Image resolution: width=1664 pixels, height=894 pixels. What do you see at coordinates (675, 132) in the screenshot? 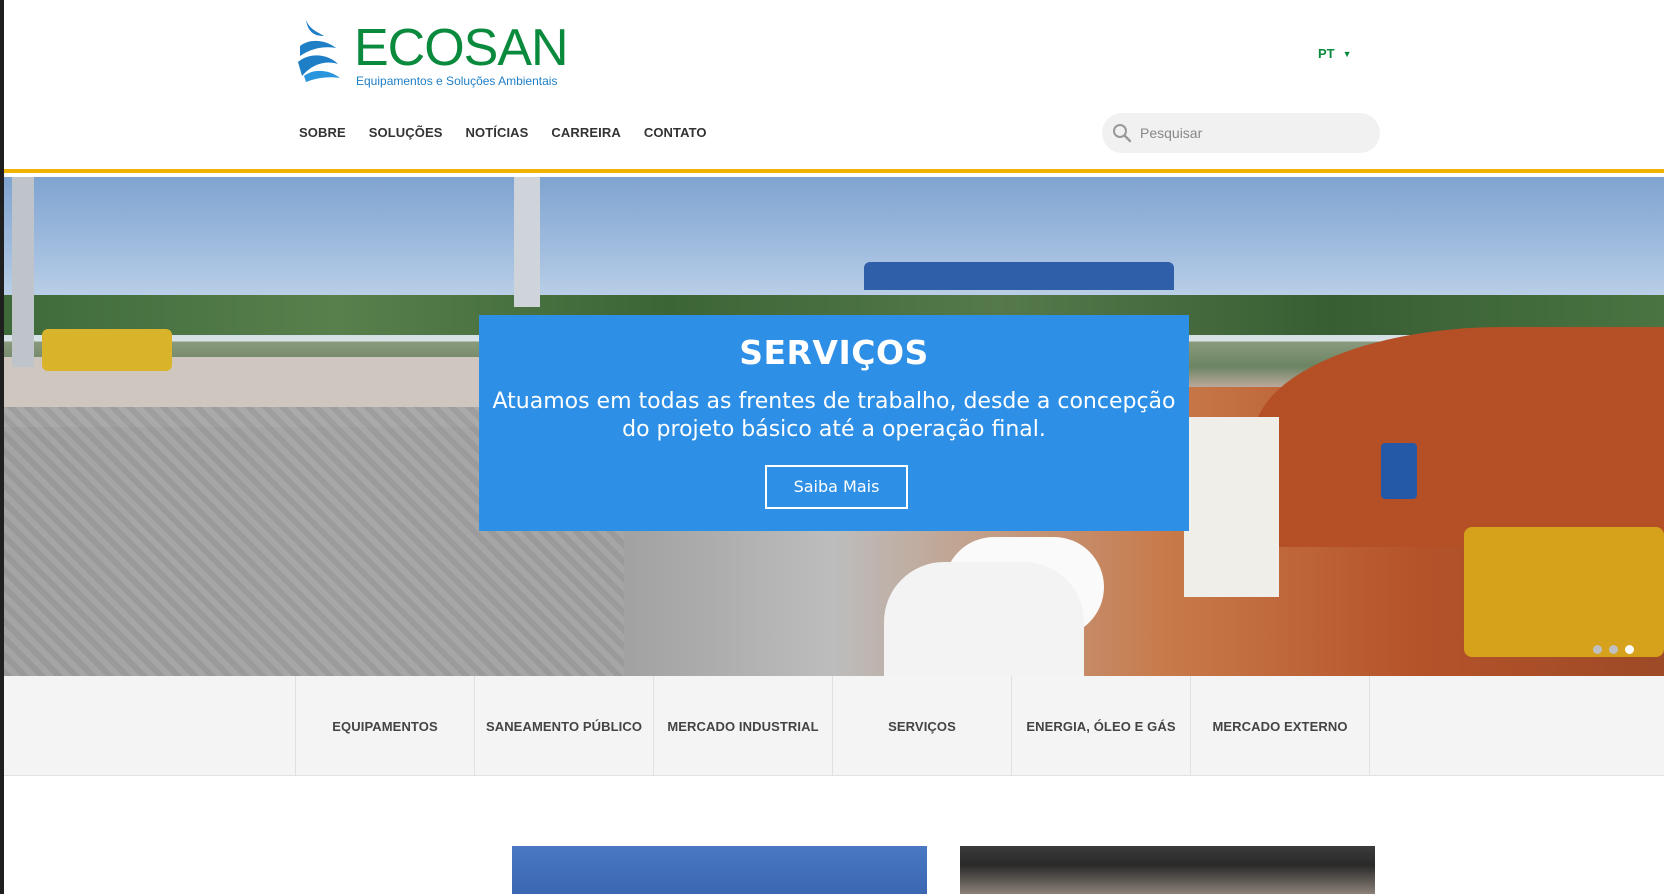
I see `nav-item-contato: CONTATO` at bounding box center [675, 132].